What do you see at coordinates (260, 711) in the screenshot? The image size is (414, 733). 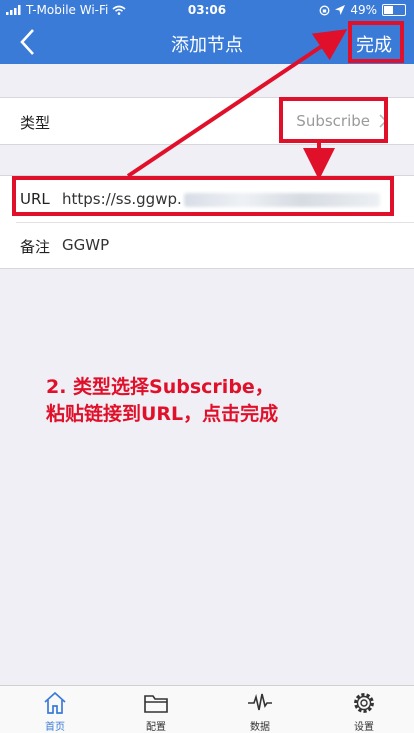 I see `tab-data: 数据` at bounding box center [260, 711].